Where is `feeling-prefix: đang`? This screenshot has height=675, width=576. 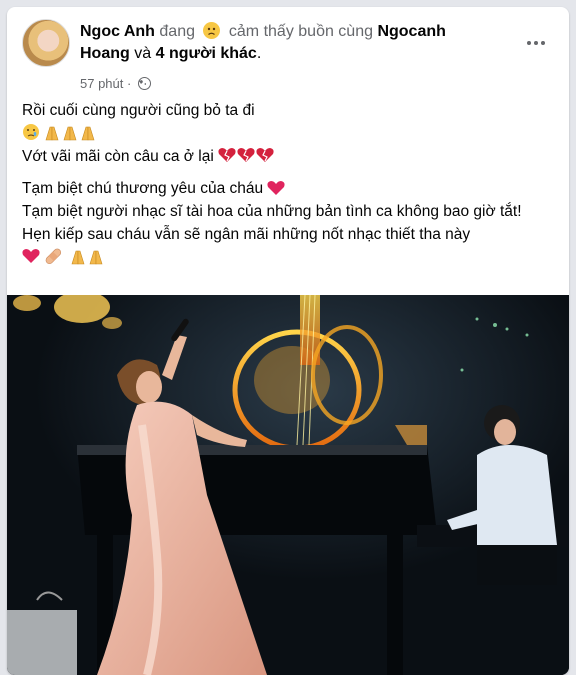
feeling-prefix: đang is located at coordinates (177, 31).